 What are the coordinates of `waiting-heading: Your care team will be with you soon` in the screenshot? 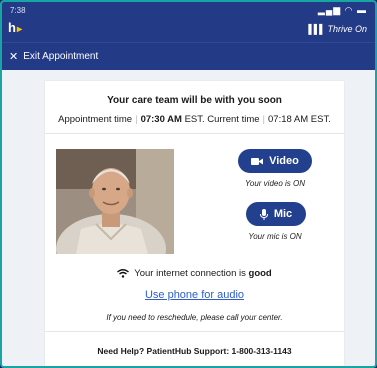 It's located at (194, 100).